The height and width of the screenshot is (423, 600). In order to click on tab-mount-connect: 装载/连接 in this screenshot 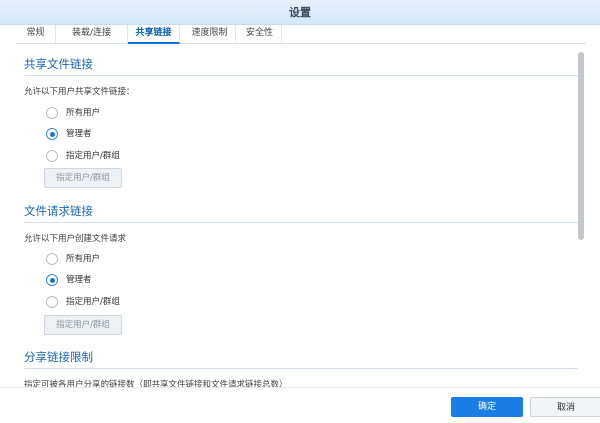, I will do `click(92, 34)`.